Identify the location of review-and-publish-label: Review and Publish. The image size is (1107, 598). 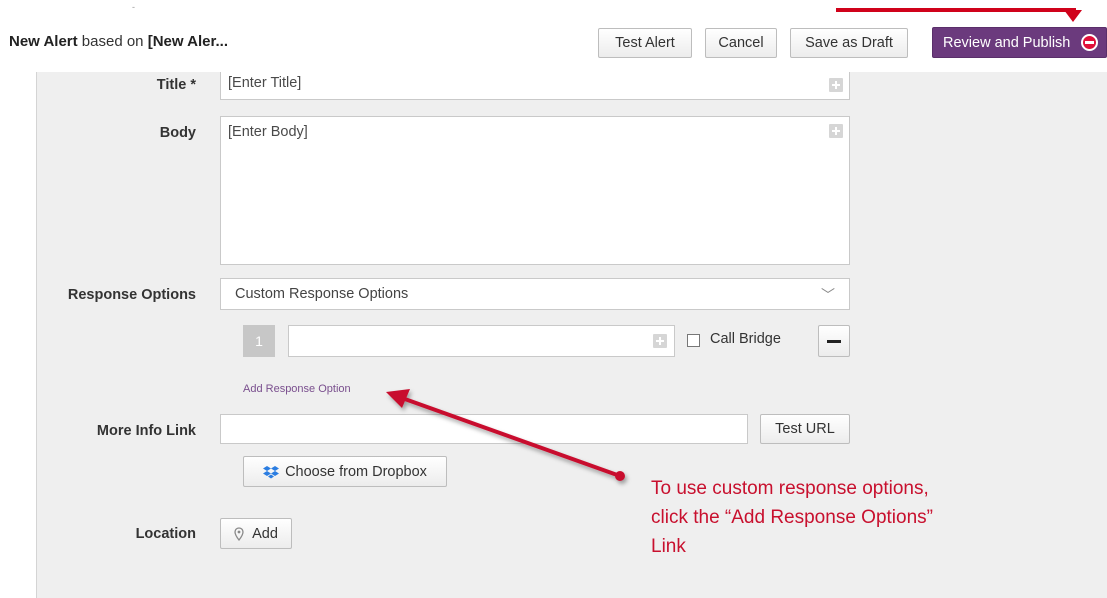
(1007, 42).